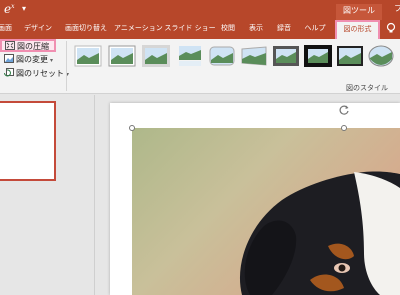  What do you see at coordinates (94, 195) in the screenshot?
I see `panel-divider` at bounding box center [94, 195].